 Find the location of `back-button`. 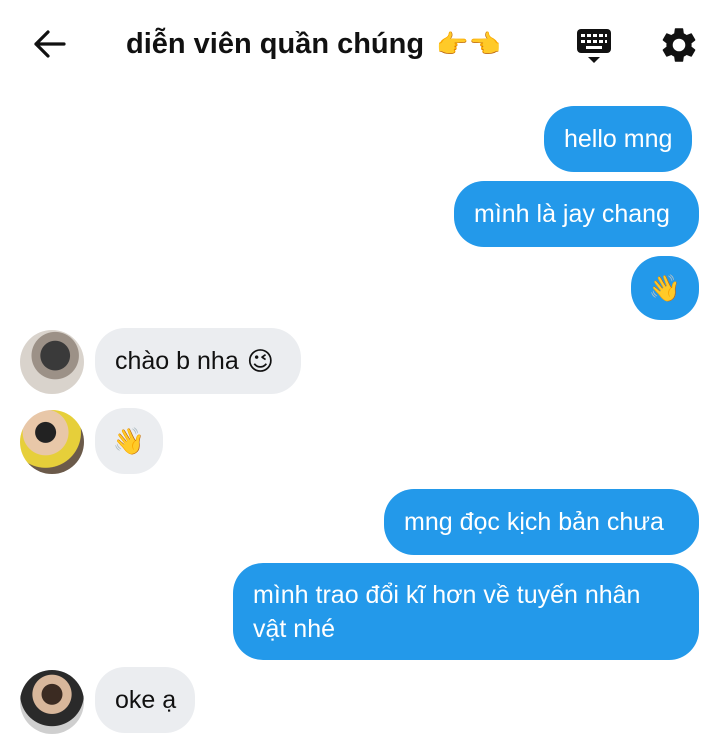

back-button is located at coordinates (50, 44).